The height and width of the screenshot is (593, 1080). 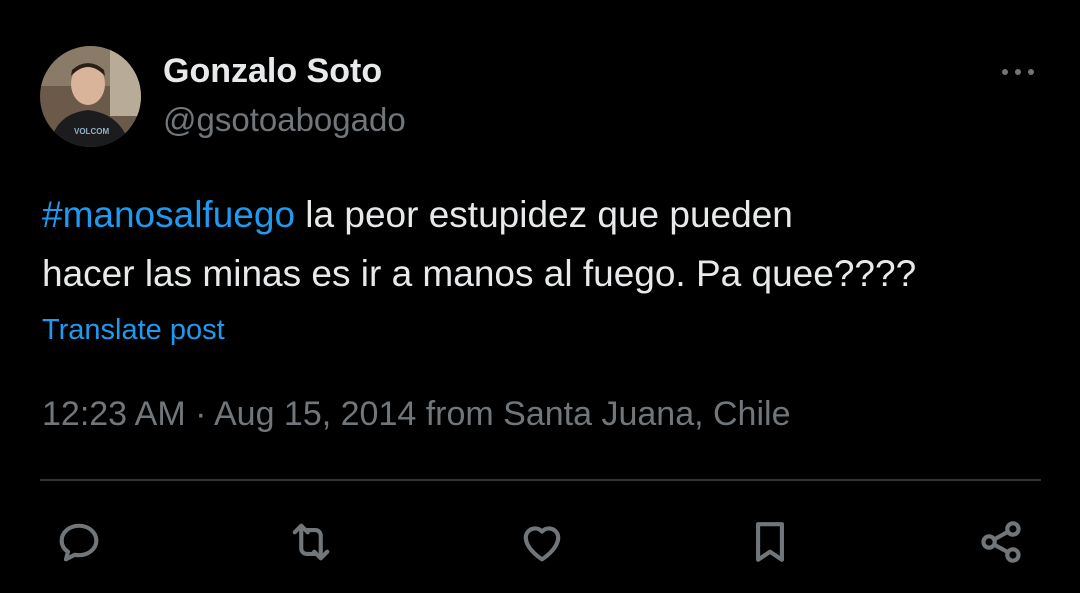 I want to click on avatar-shirt-text: VOLCOM, so click(x=91, y=131).